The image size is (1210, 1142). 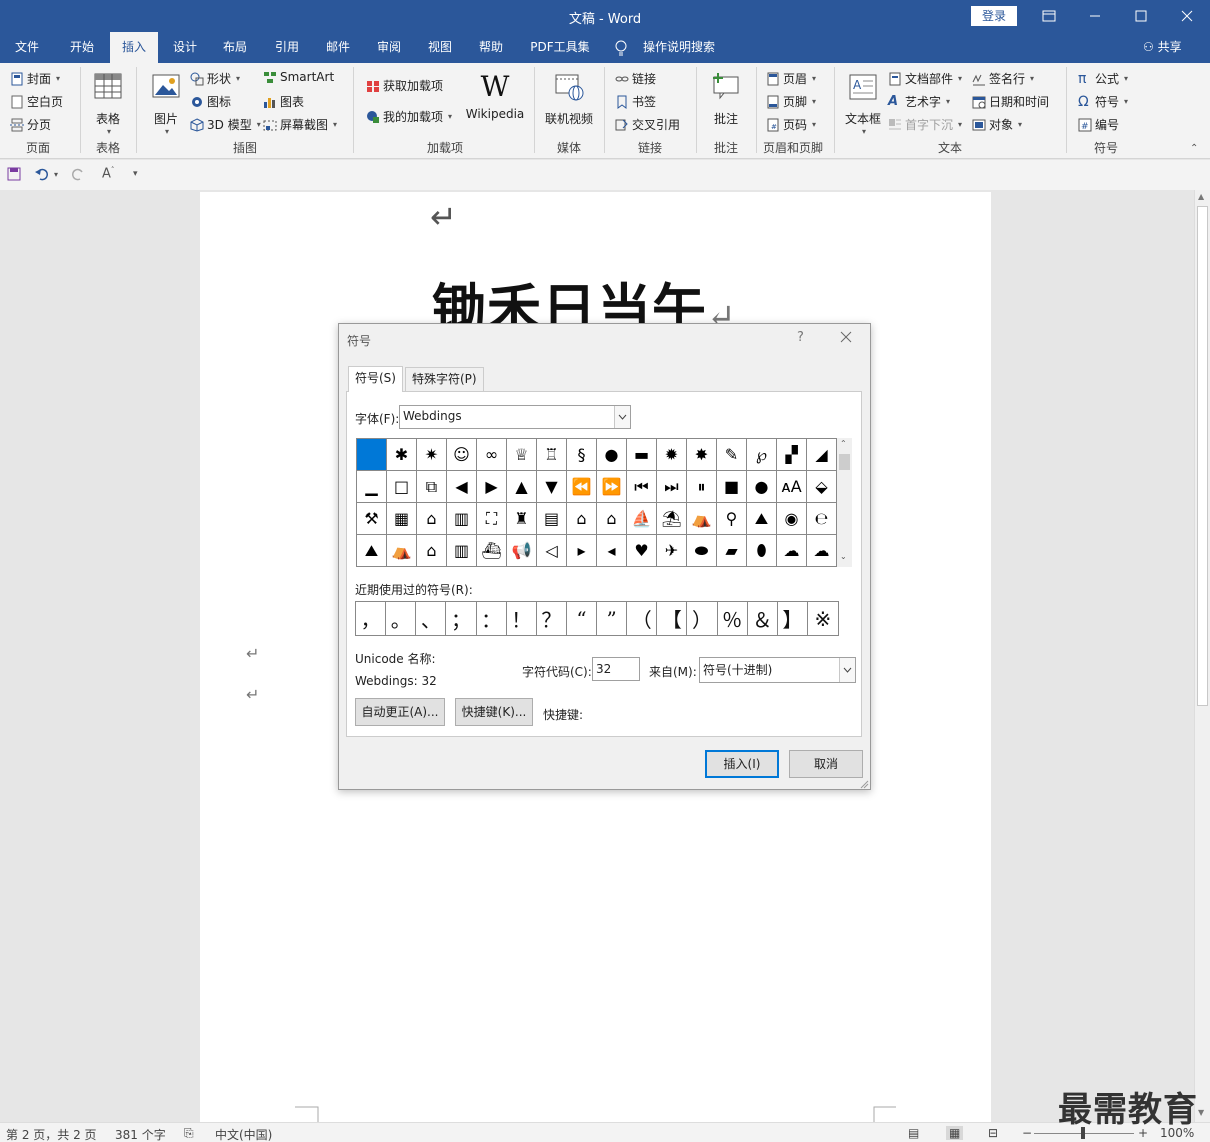 I want to click on symbol-cell: ▼, so click(x=552, y=487).